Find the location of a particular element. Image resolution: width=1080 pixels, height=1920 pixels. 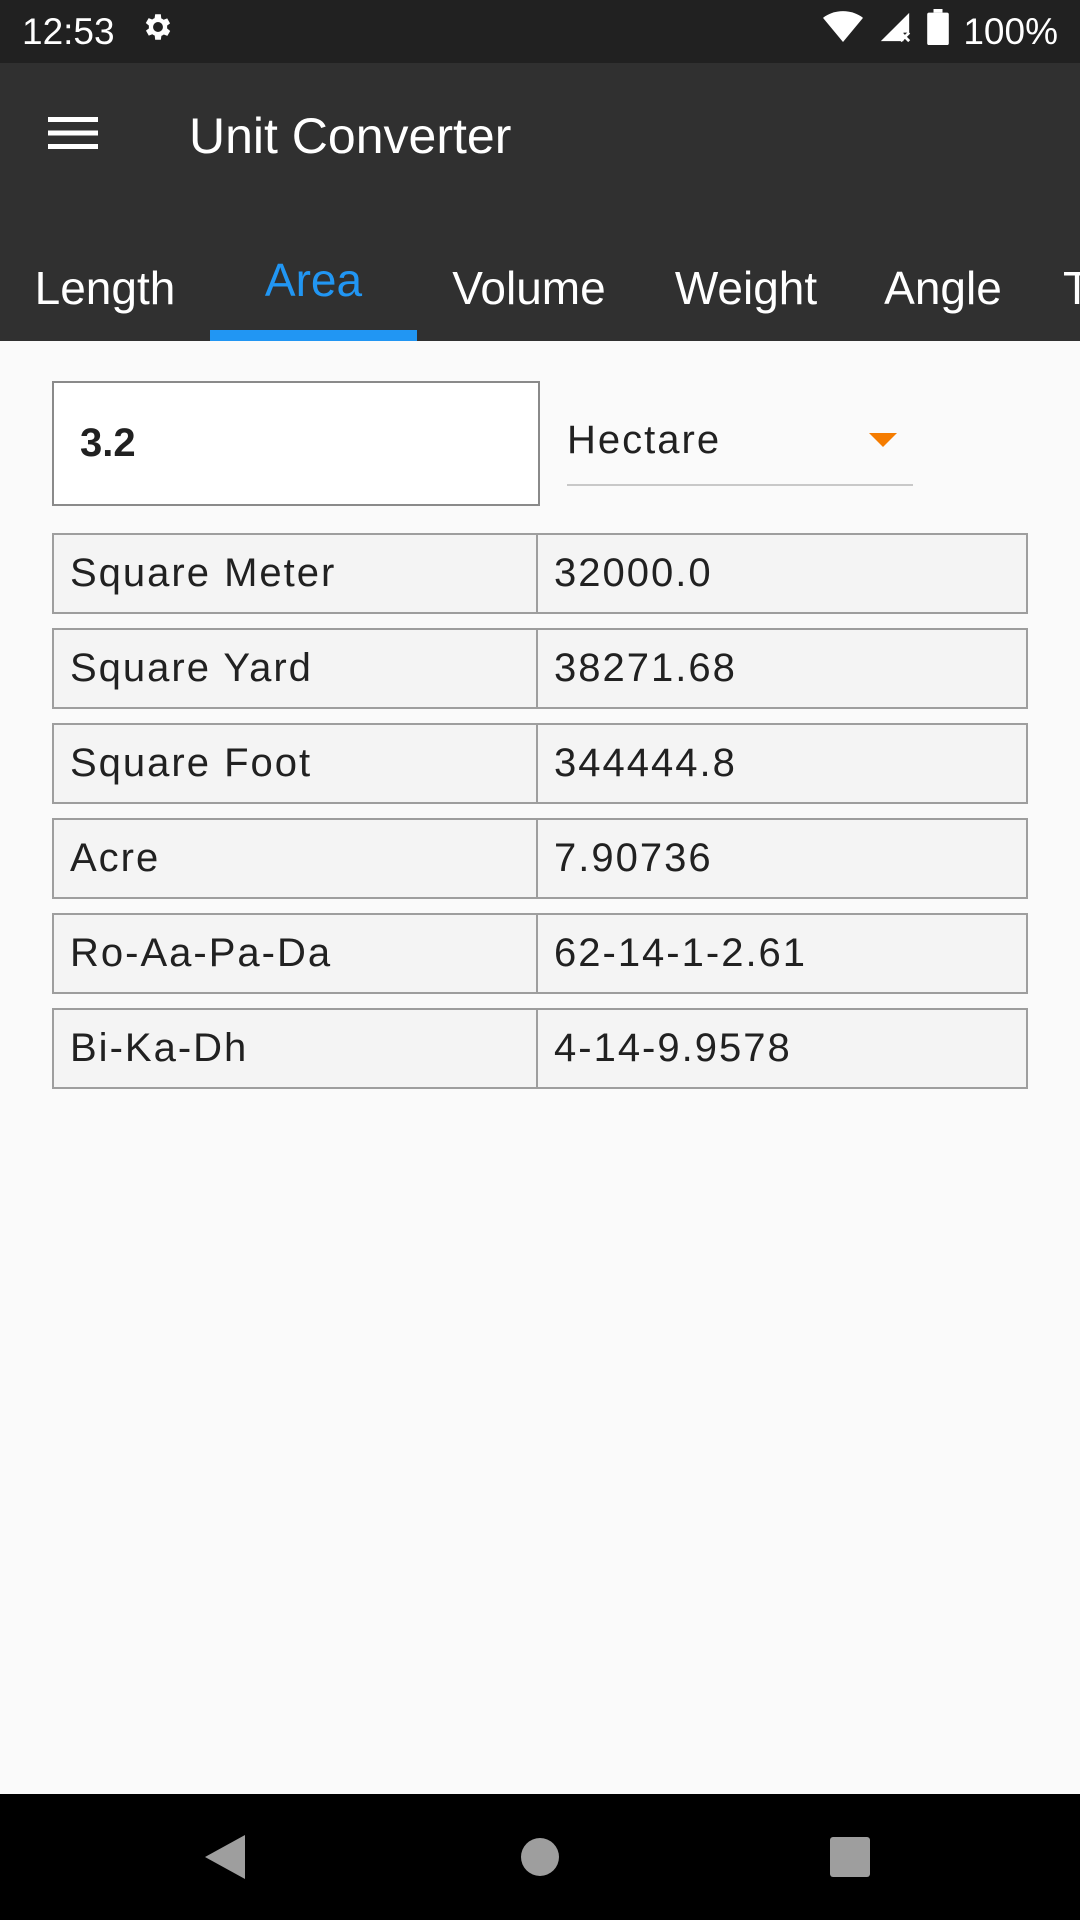

unit-dropdown-label: Hectare is located at coordinates (644, 439).